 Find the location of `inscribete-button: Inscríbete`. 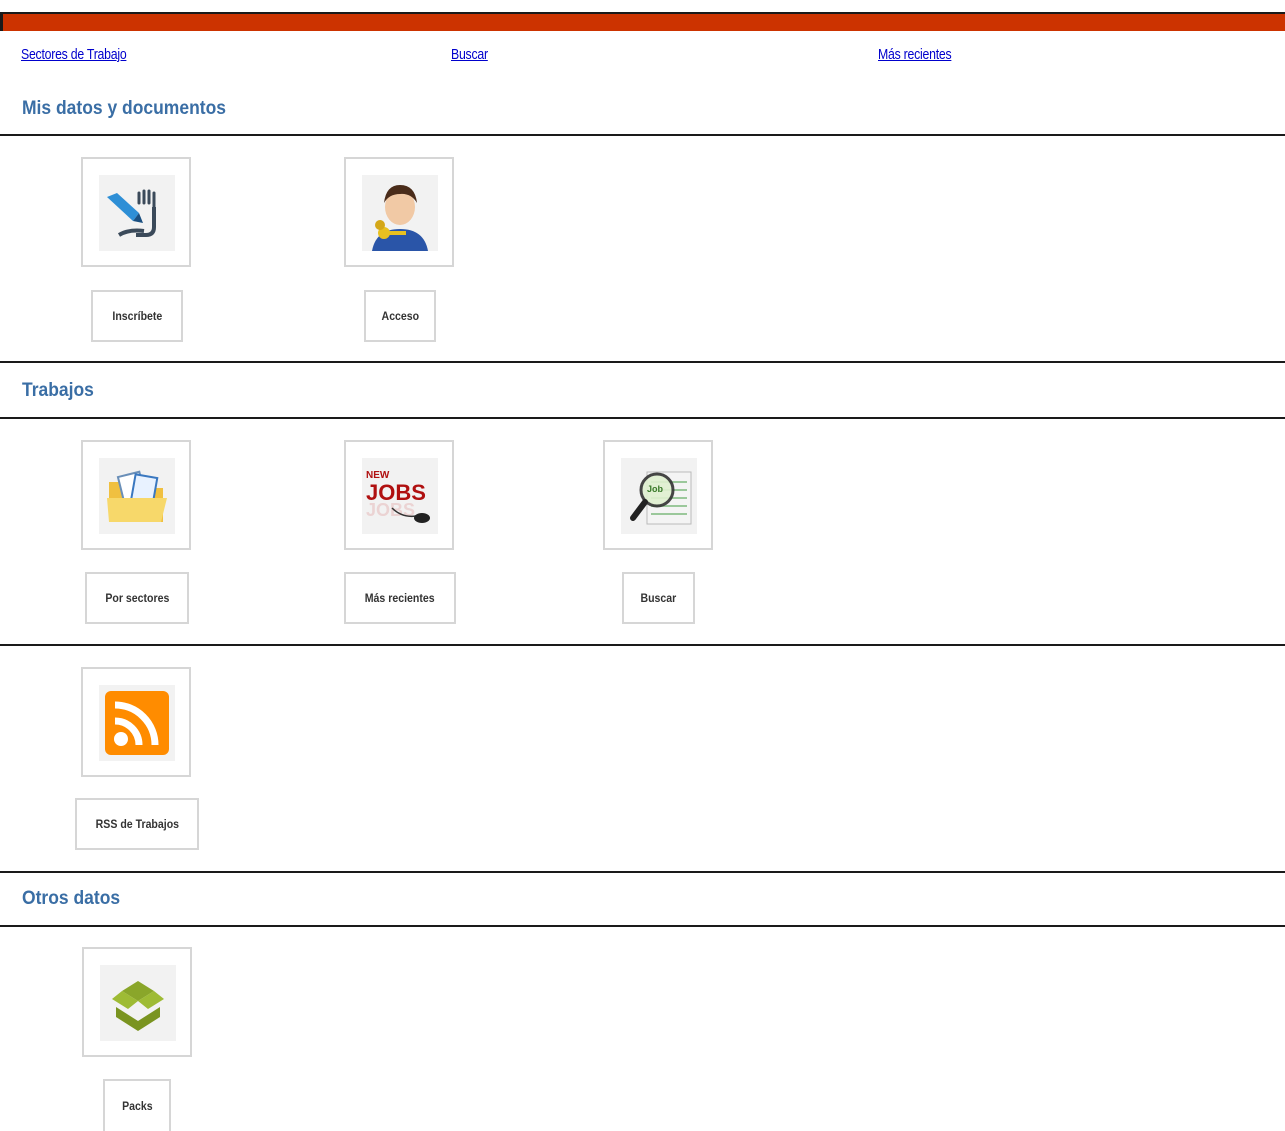

inscribete-button: Inscríbete is located at coordinates (137, 316).